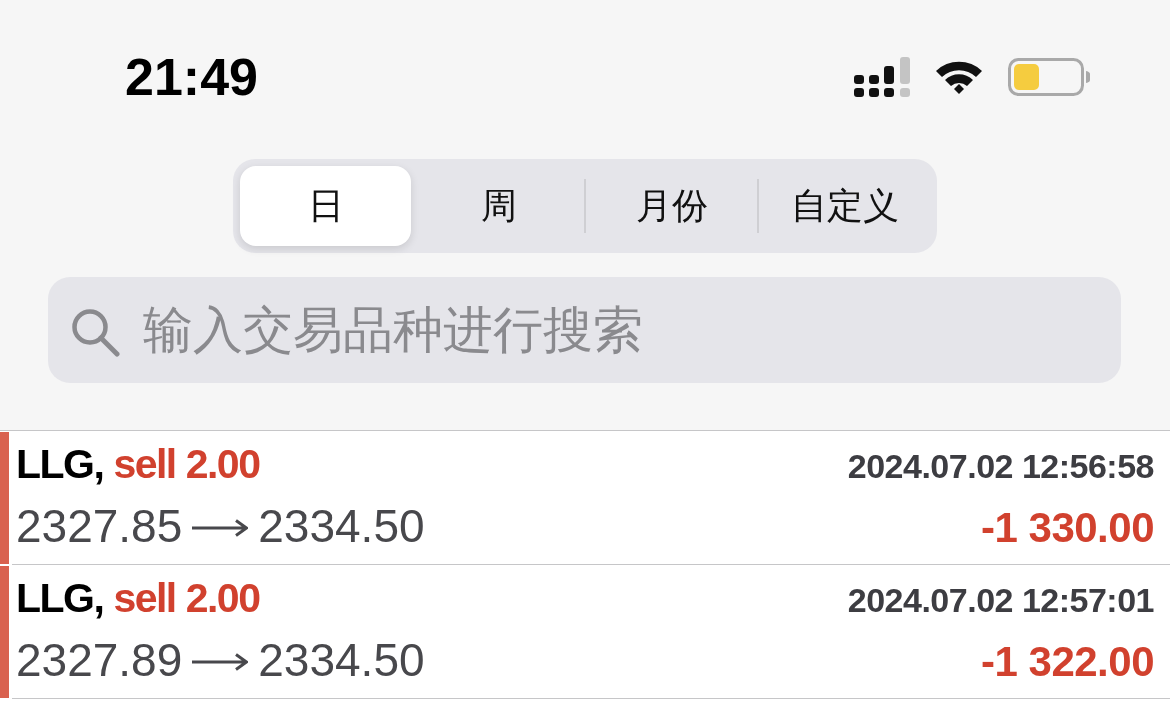 The image size is (1170, 705). I want to click on wifi-icon, so click(959, 77).